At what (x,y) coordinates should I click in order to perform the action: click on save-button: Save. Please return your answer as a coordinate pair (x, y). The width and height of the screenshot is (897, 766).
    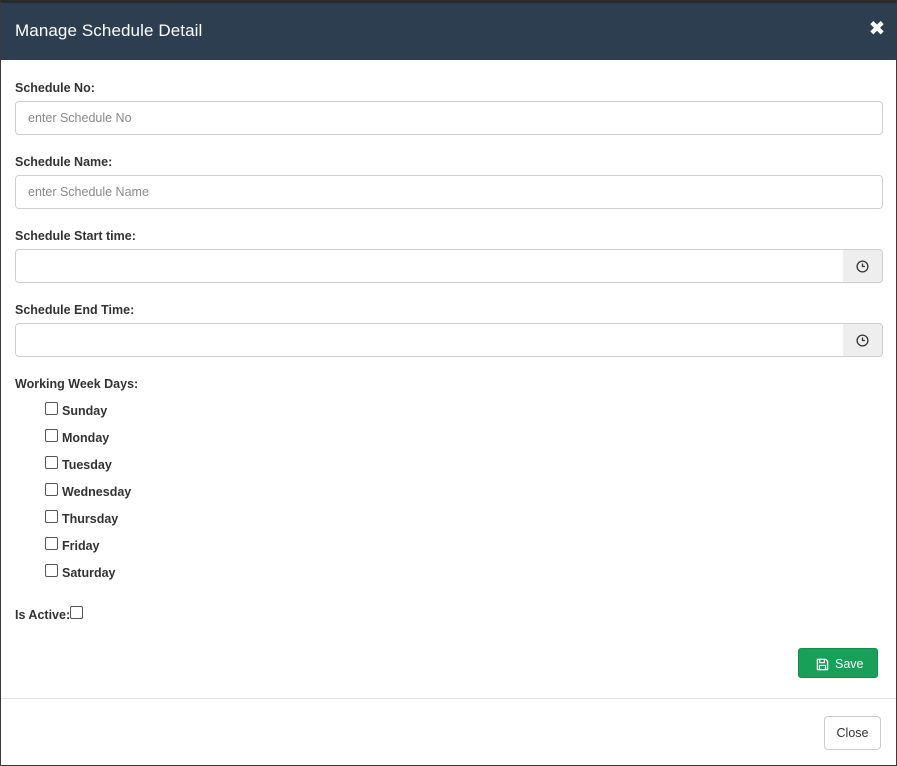
    Looking at the image, I should click on (838, 663).